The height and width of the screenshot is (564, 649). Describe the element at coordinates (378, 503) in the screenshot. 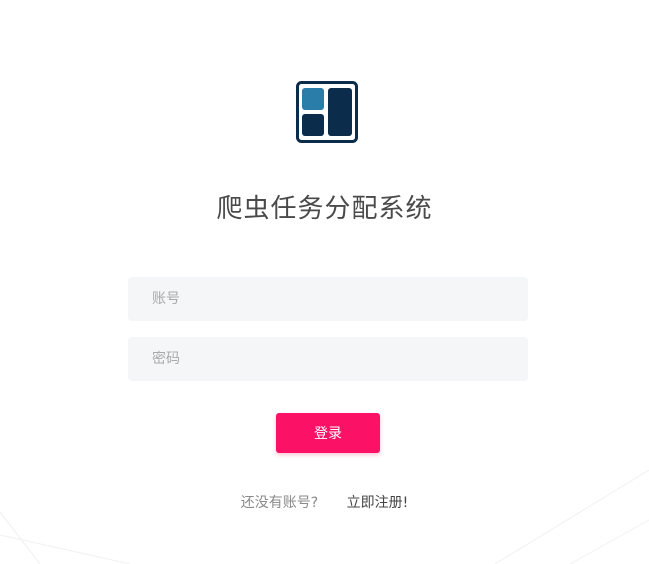

I see `register-link: 立即注册!` at that location.